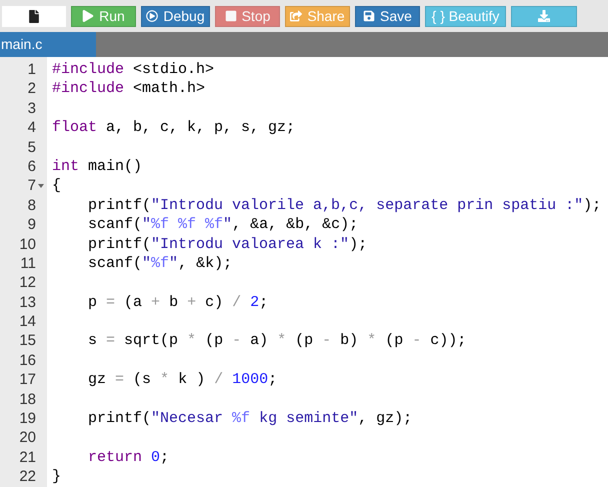 The image size is (608, 487). Describe the element at coordinates (27, 458) in the screenshot. I see `line-number: 21` at that location.